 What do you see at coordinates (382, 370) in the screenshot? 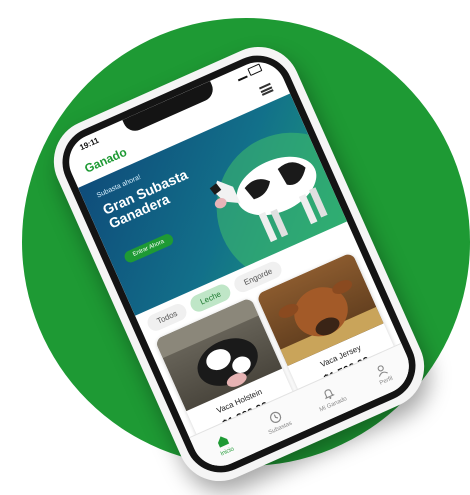
I see `user-icon` at bounding box center [382, 370].